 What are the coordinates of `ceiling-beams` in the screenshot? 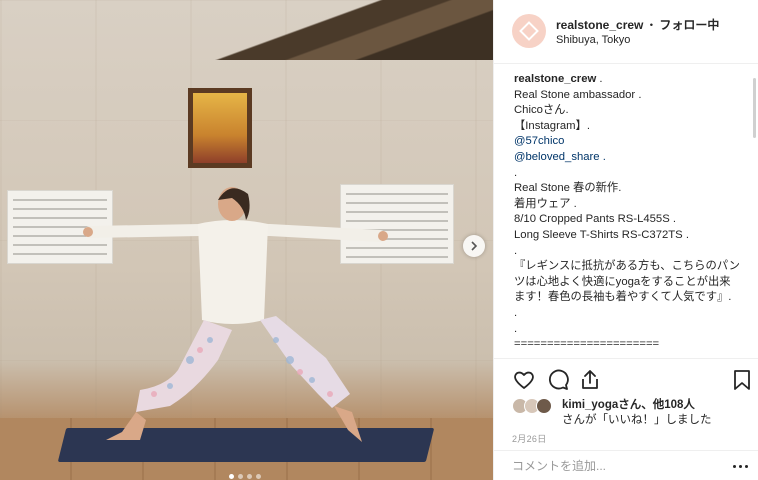 It's located at (343, 30).